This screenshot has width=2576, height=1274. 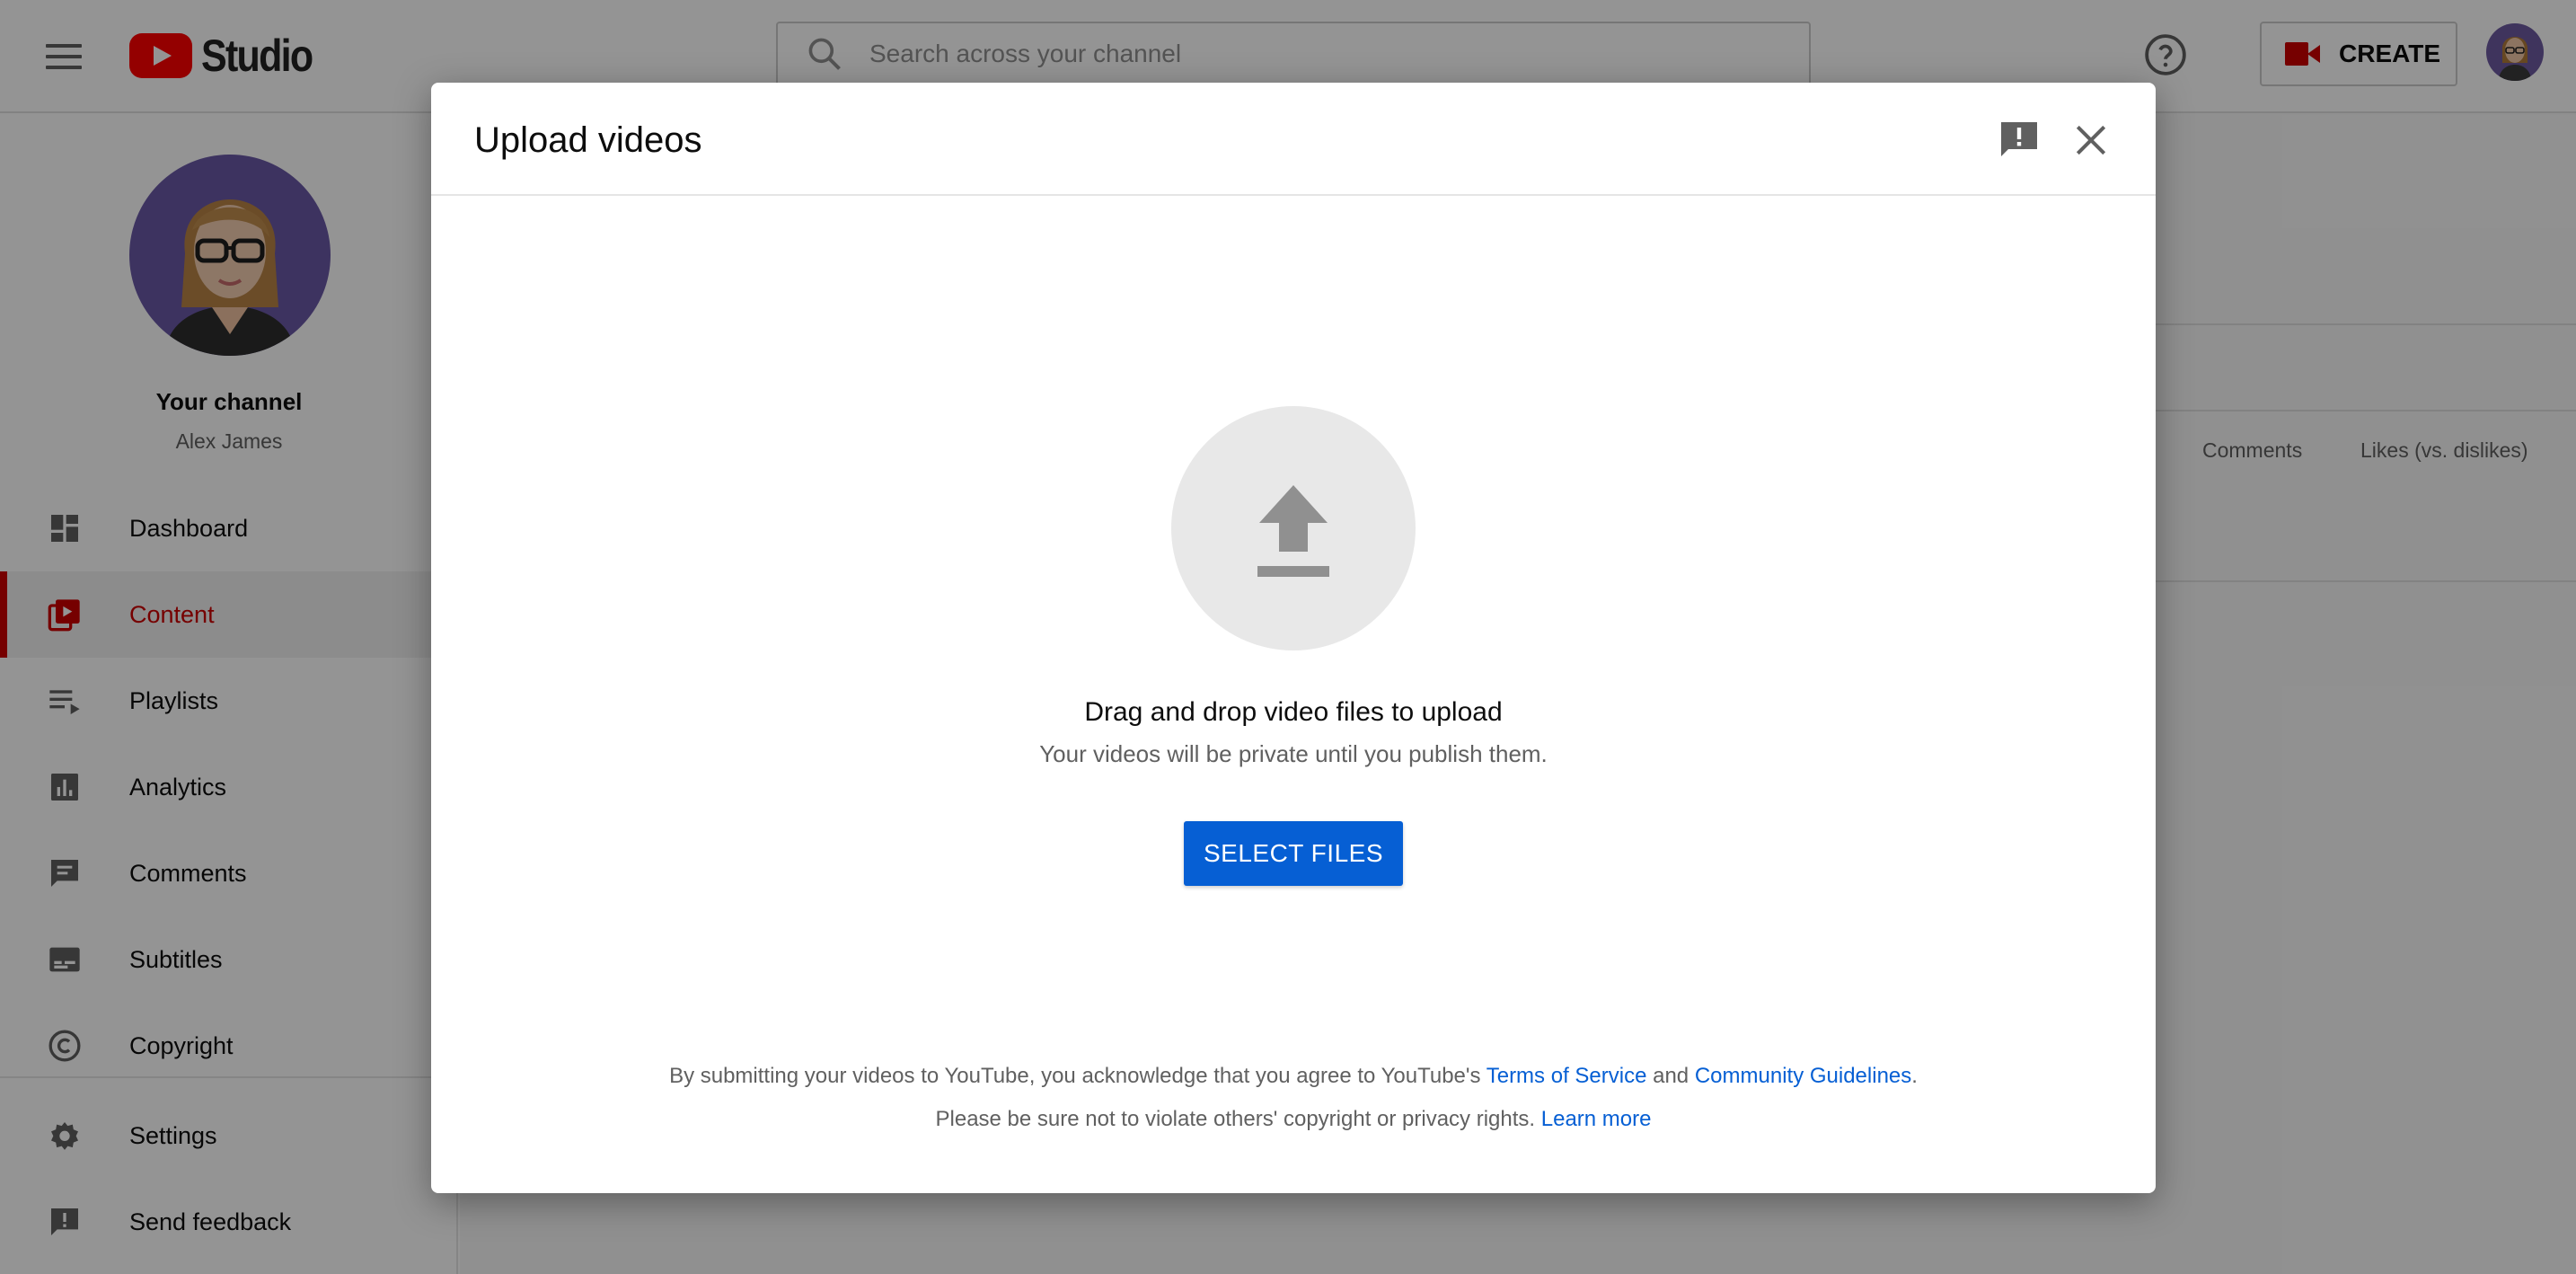 What do you see at coordinates (1803, 1076) in the screenshot?
I see `community-guidelines-link: Community Guidelines` at bounding box center [1803, 1076].